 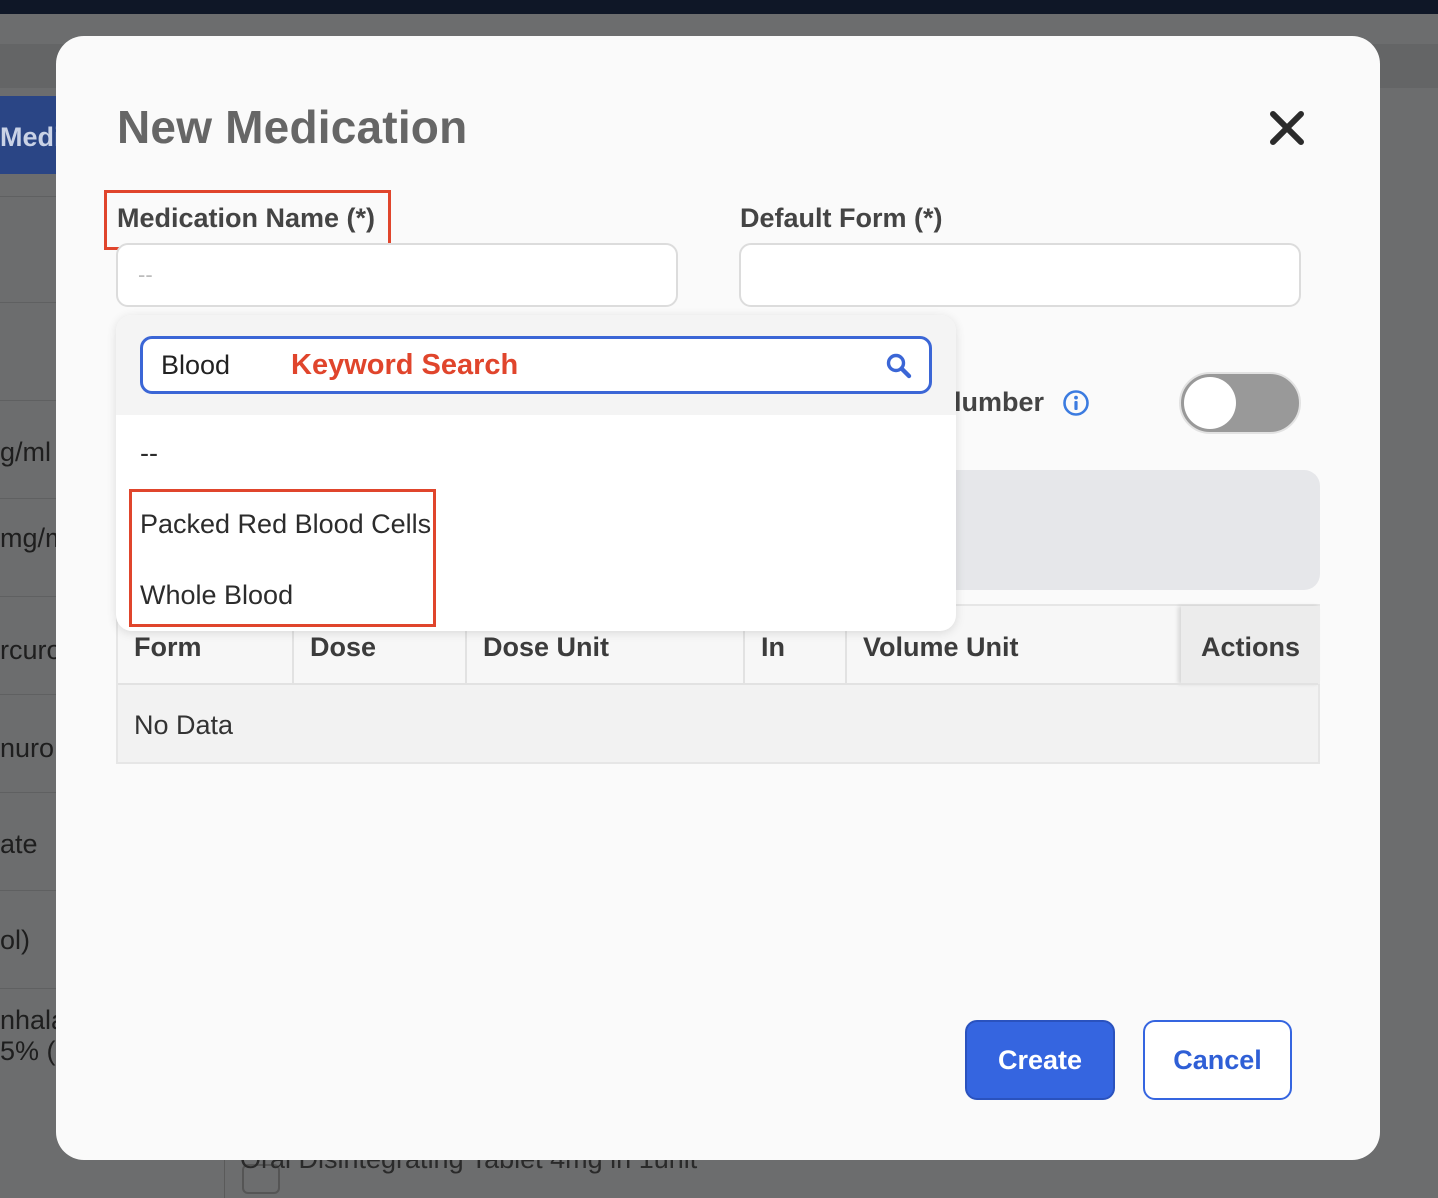 What do you see at coordinates (1250, 645) in the screenshot?
I see `column-header-actions: Actions` at bounding box center [1250, 645].